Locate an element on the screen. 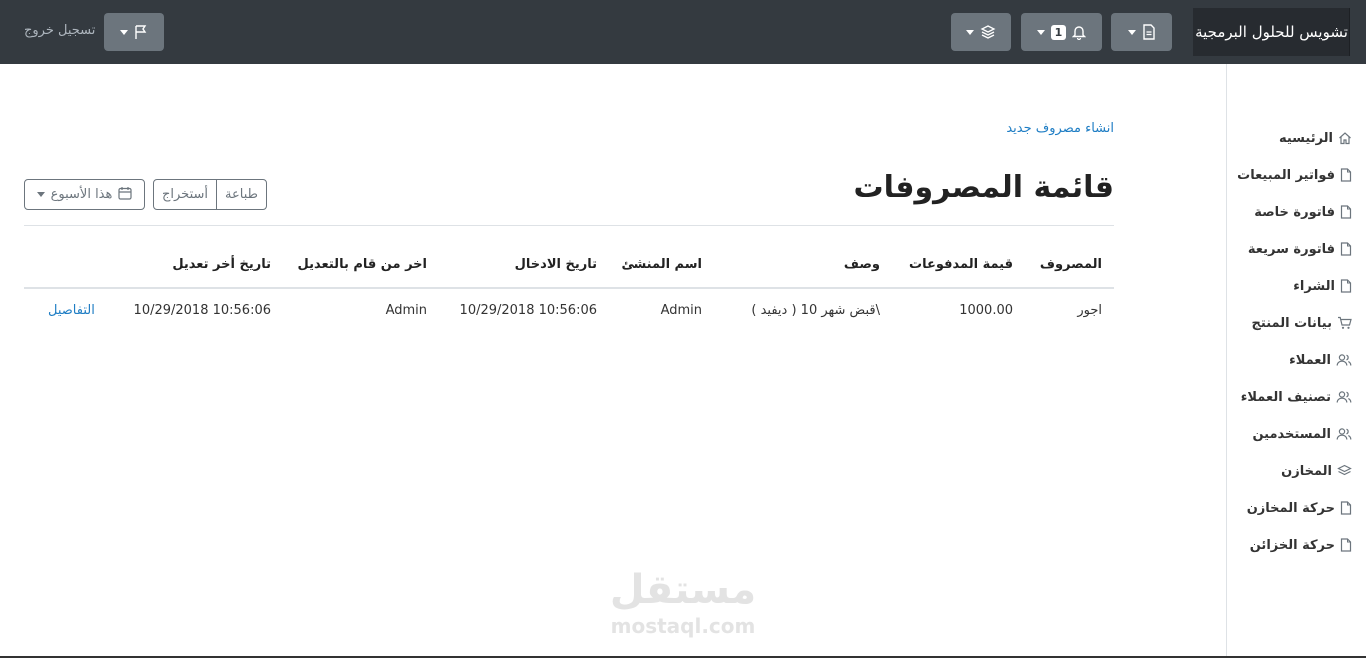 The width and height of the screenshot is (1366, 658). notifications-dropdown-button: 1 is located at coordinates (1061, 32).